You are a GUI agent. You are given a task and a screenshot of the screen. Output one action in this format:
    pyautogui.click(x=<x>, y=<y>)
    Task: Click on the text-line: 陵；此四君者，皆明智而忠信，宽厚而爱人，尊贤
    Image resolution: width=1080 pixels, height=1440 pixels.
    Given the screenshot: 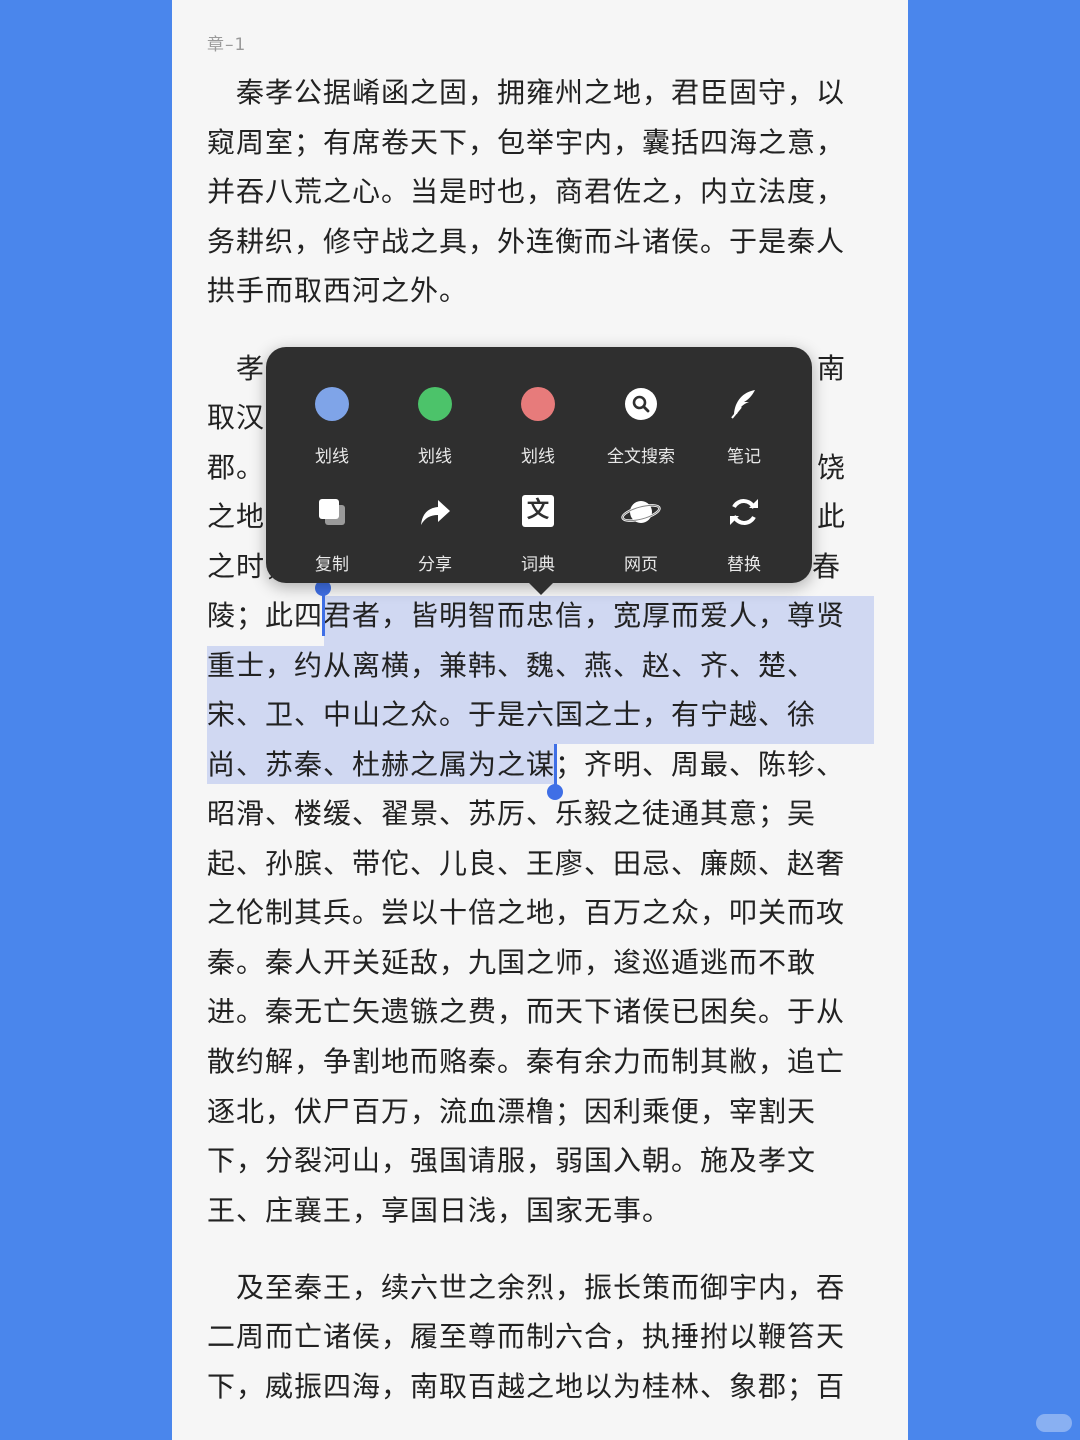 What is the action you would take?
    pyautogui.click(x=526, y=615)
    